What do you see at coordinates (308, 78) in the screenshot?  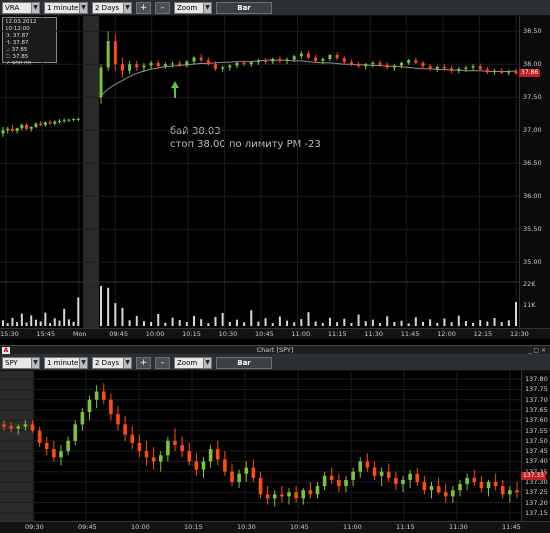 I see `moving-average-line` at bounding box center [308, 78].